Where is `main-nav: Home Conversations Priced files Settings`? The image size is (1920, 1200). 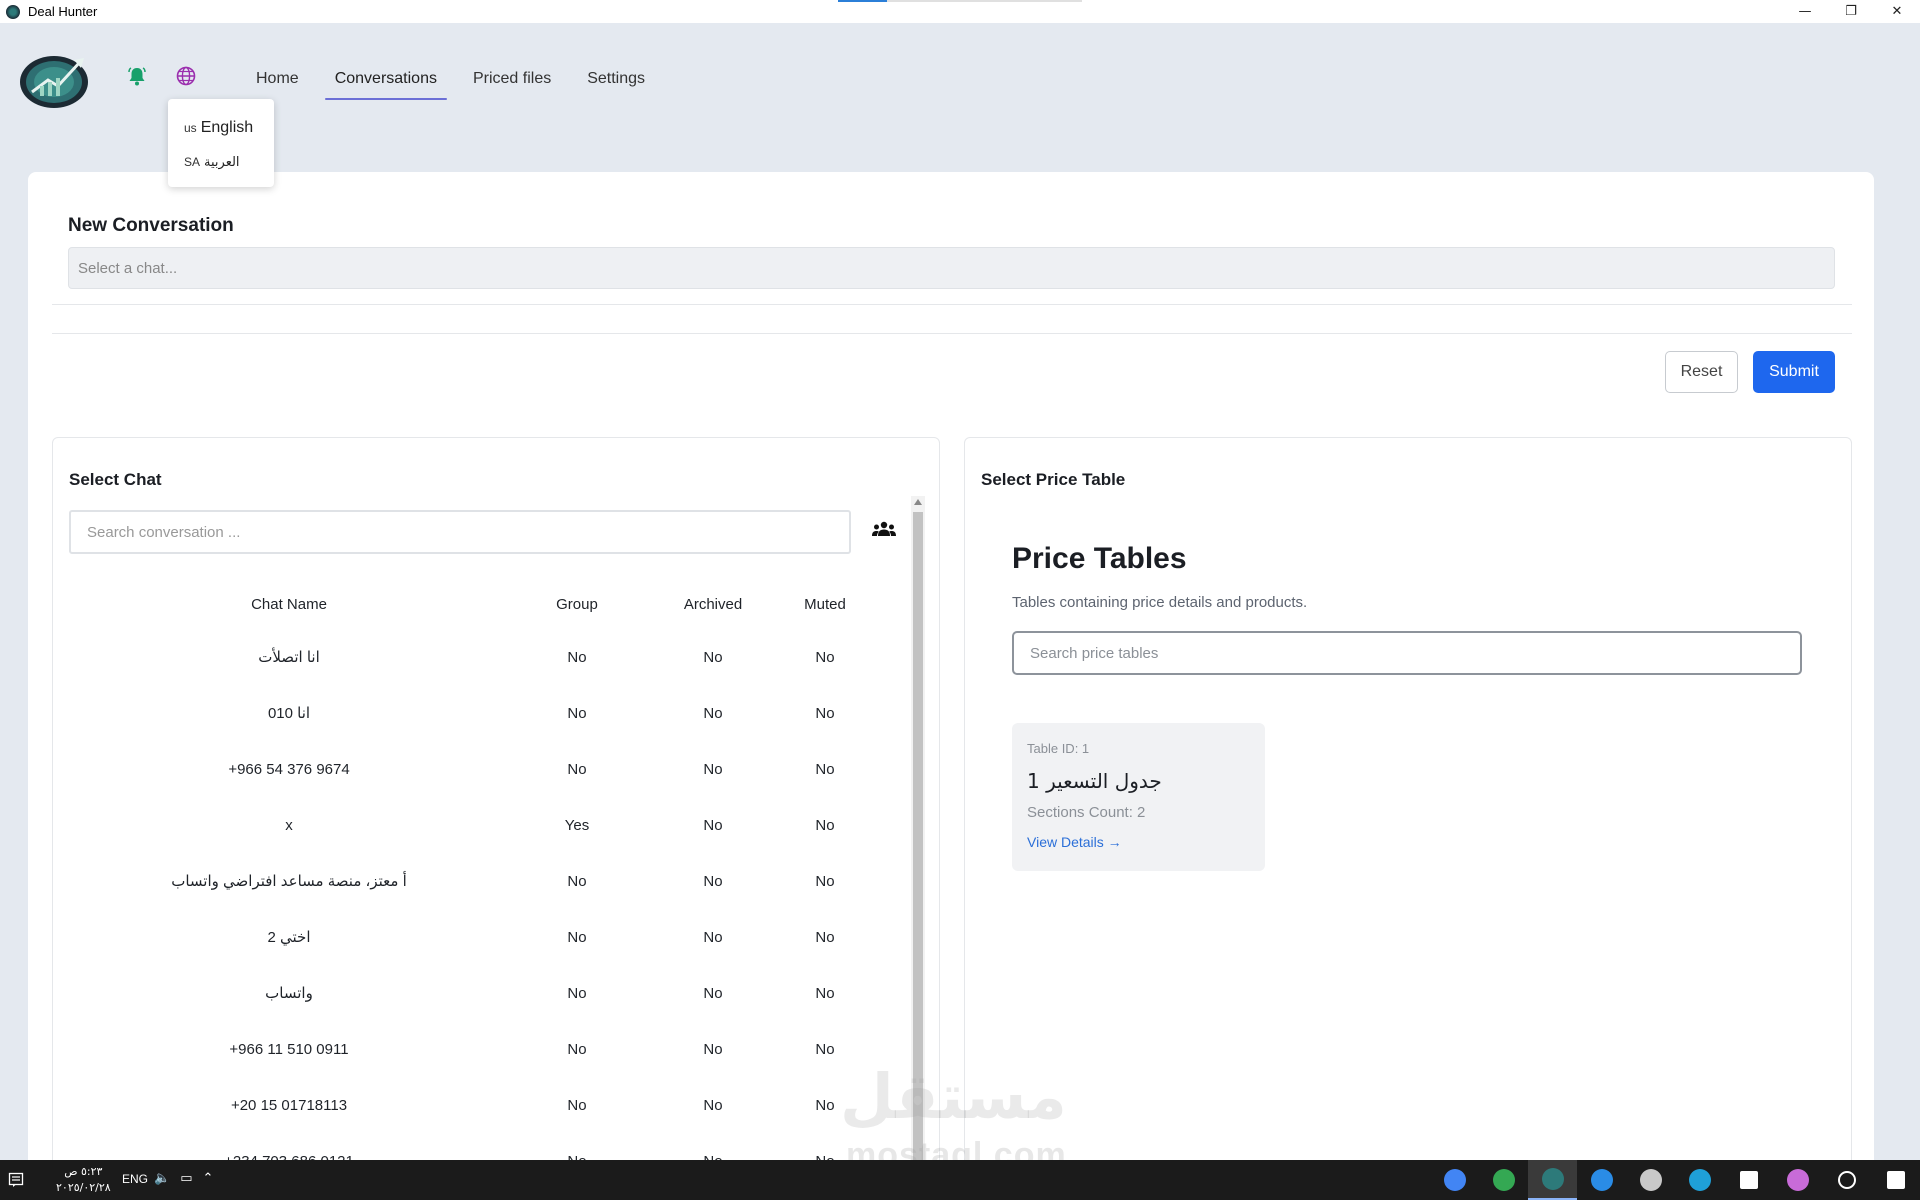 main-nav: Home Conversations Priced files Settings is located at coordinates (468, 82).